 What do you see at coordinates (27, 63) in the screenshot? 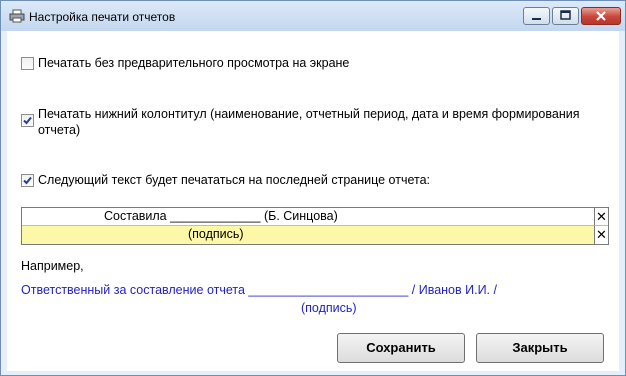
I see `no-preview-checkbox` at bounding box center [27, 63].